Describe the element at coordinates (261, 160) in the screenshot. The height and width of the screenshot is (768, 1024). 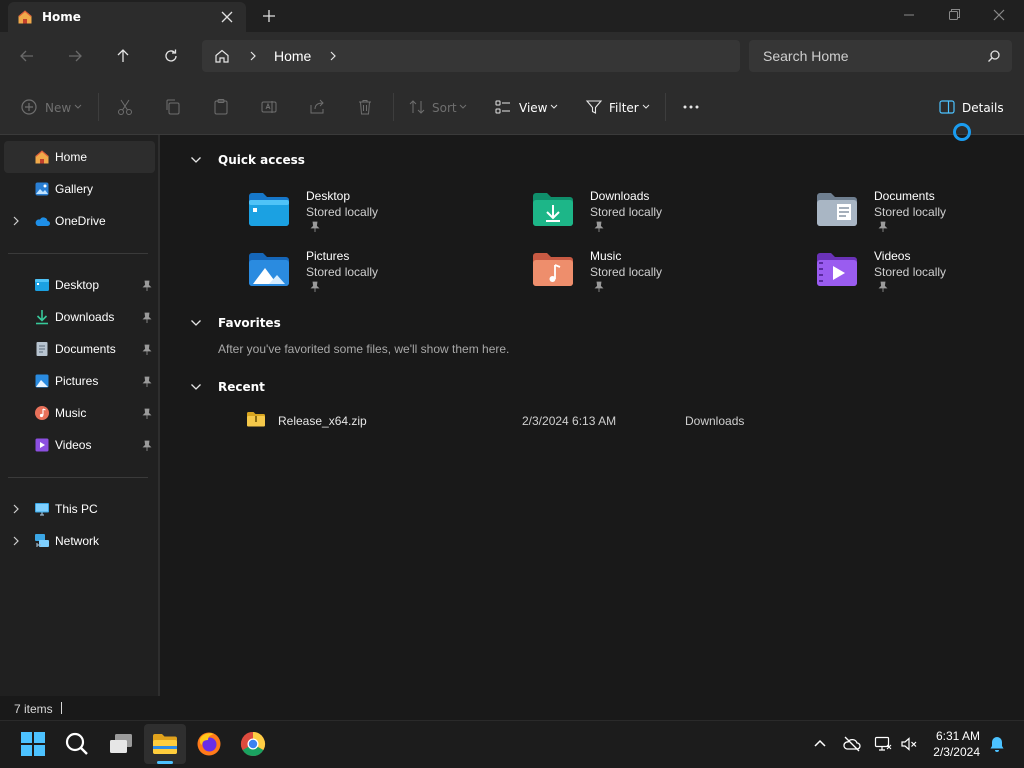
I see `quick-access-header: Quick access` at that location.